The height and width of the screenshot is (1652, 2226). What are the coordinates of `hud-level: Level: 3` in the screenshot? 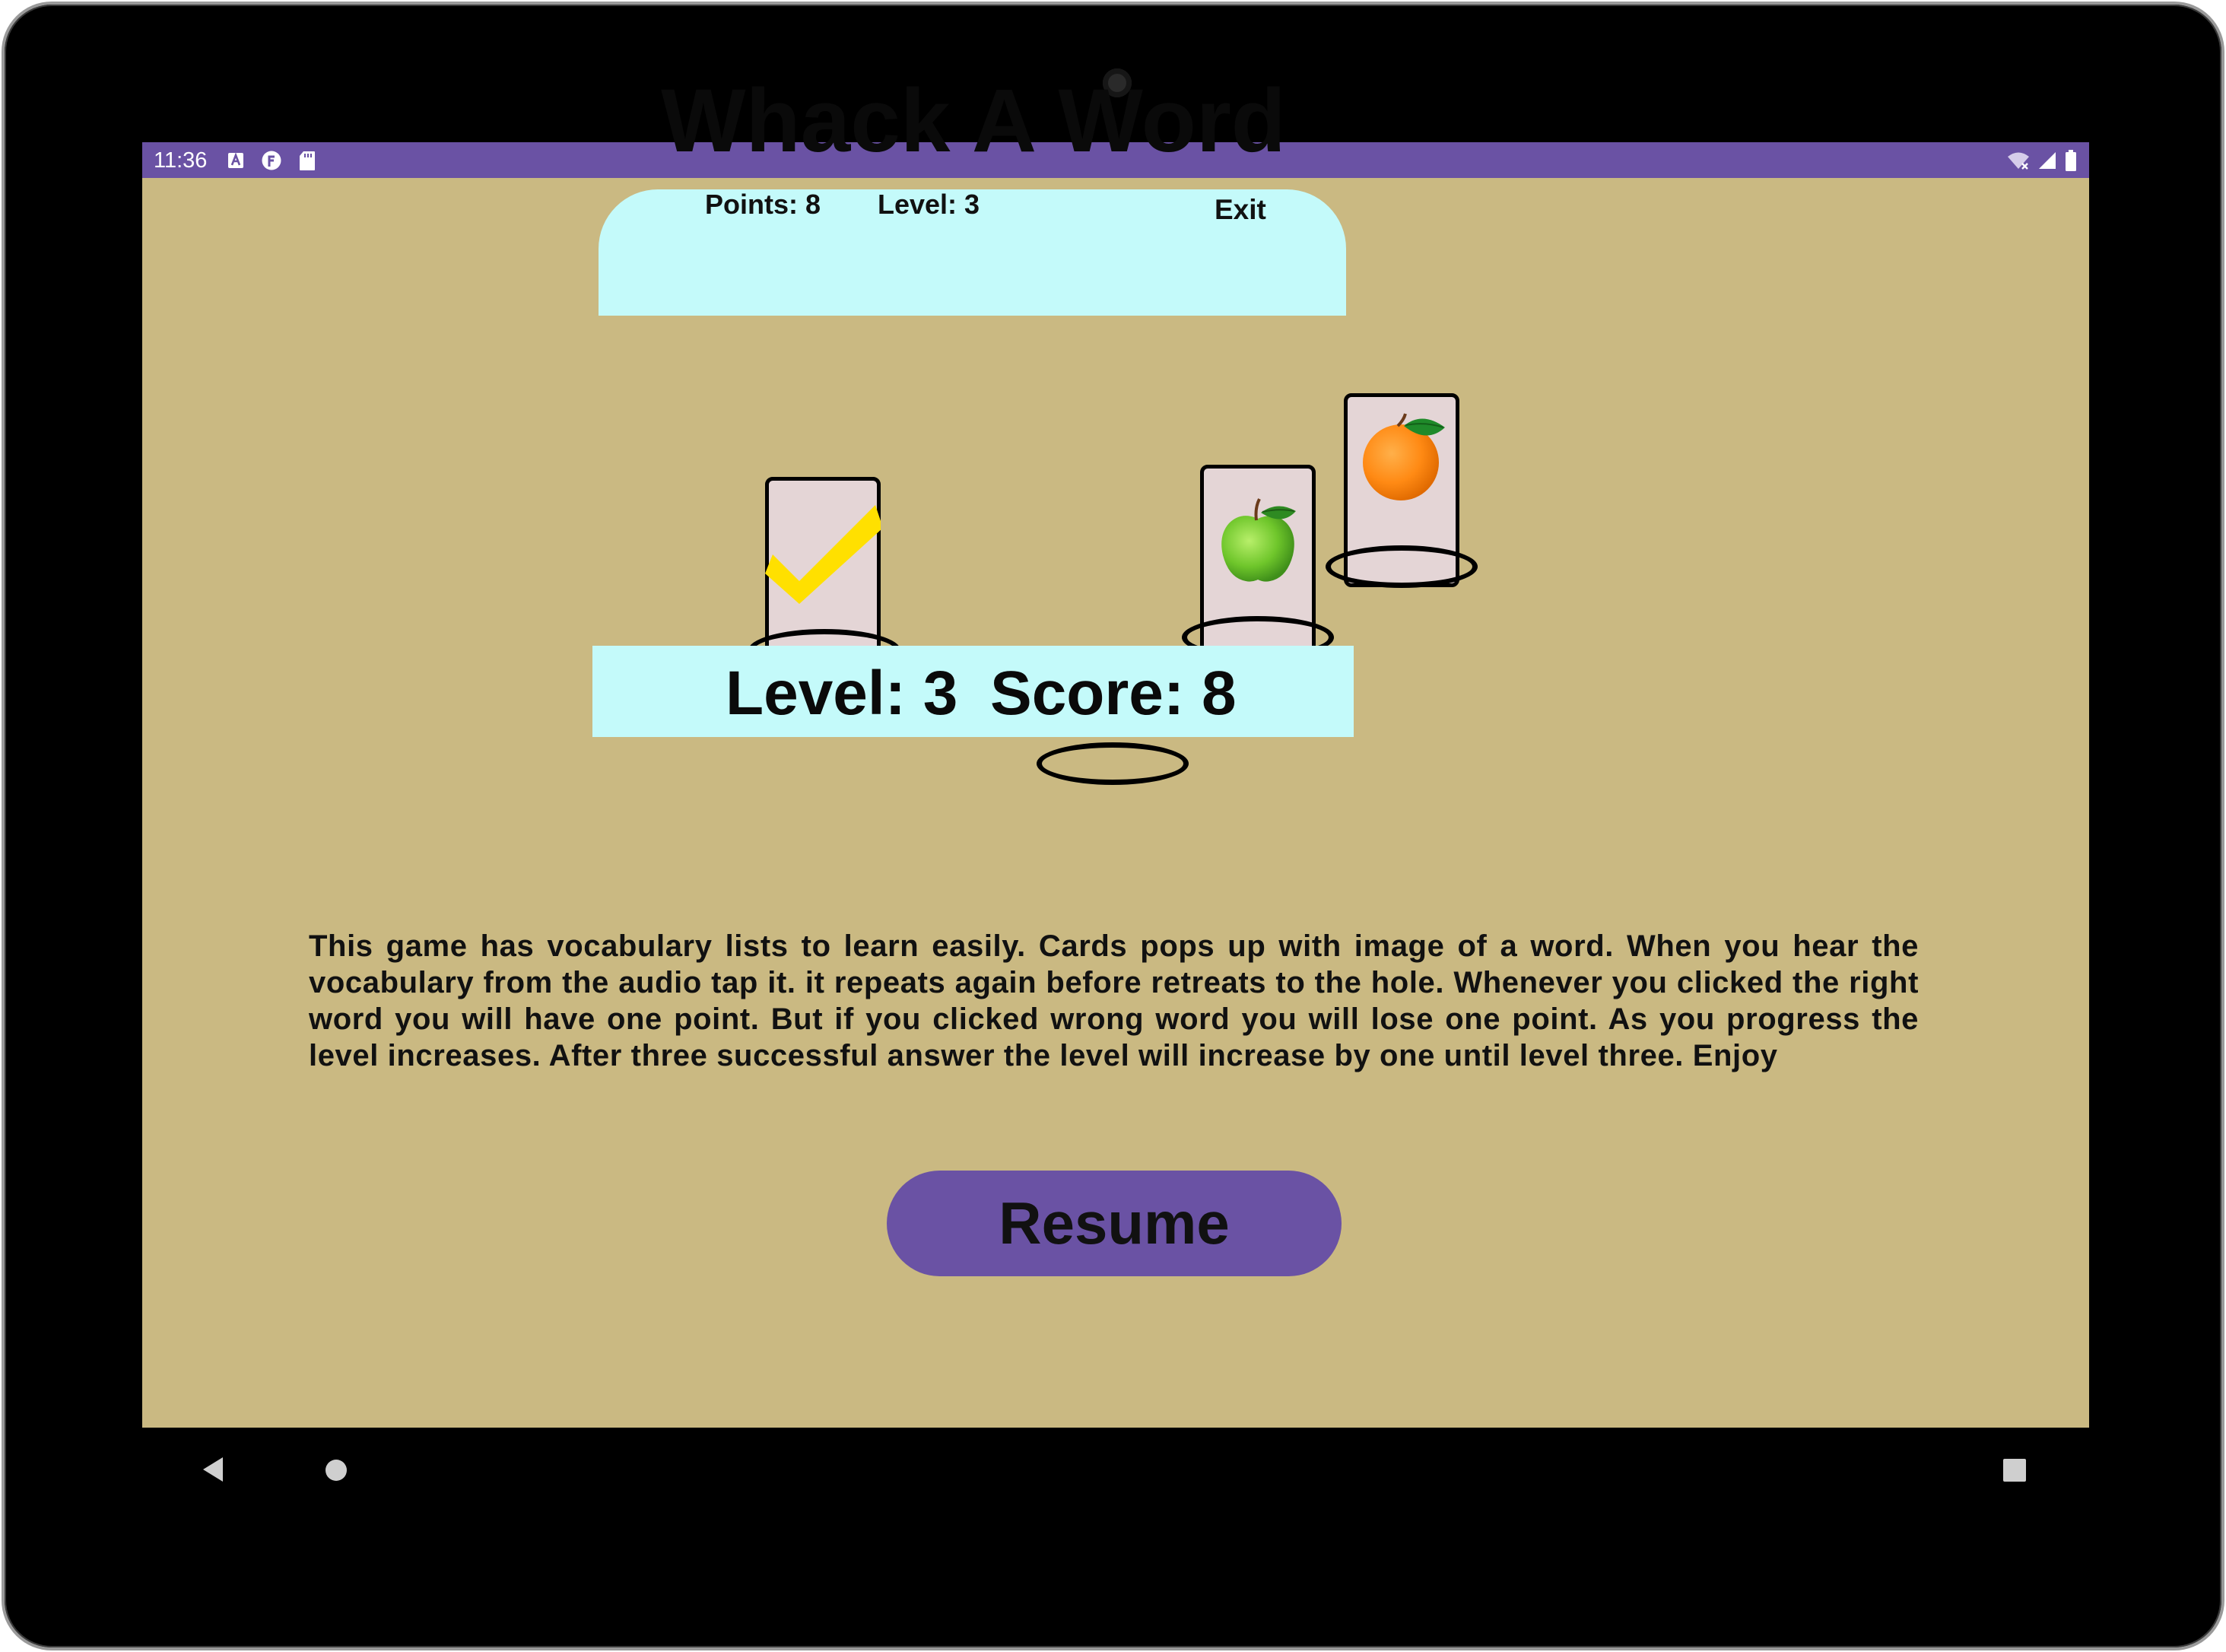 It's located at (929, 204).